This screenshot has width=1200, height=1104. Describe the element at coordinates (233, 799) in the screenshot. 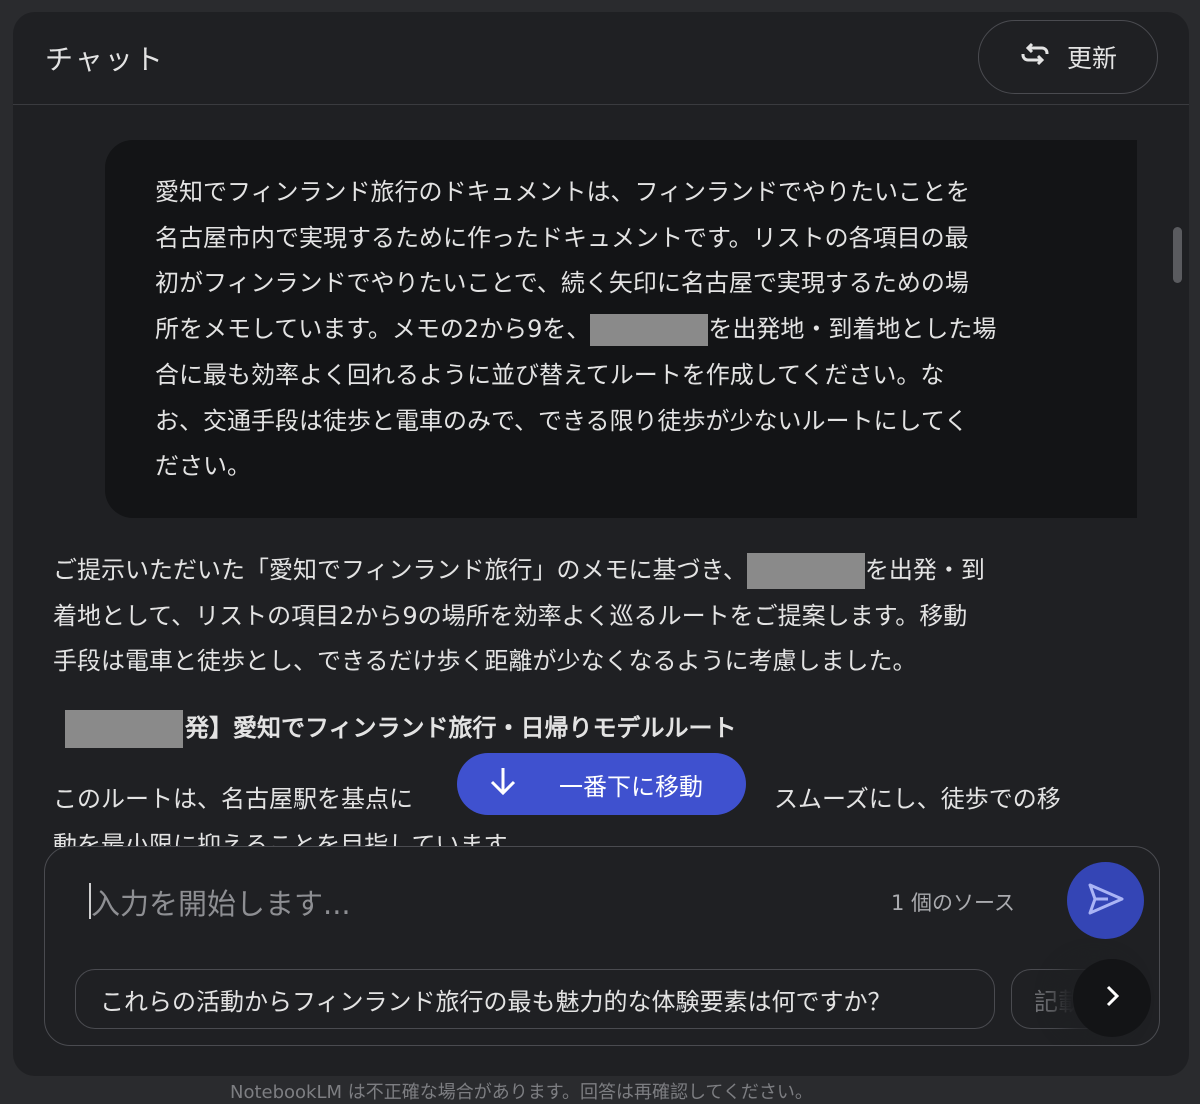

I see `route-description-text: このルートは、名古屋駅を基点に` at that location.